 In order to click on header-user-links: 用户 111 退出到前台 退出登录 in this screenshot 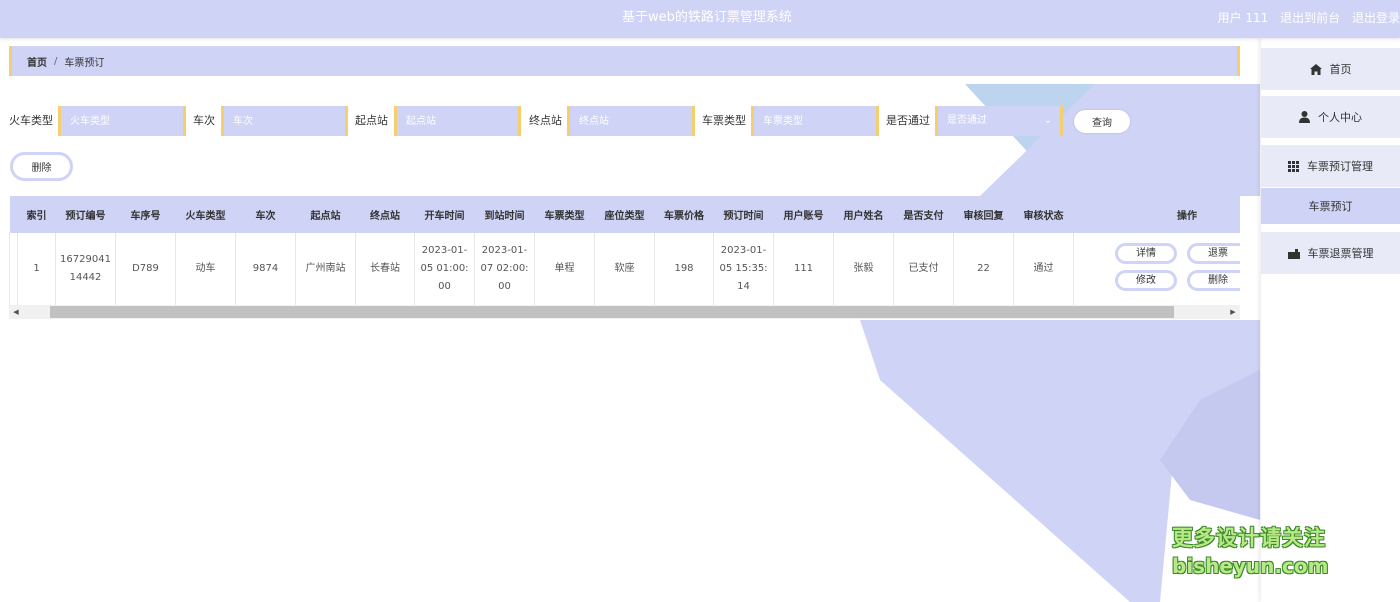, I will do `click(1305, 19)`.